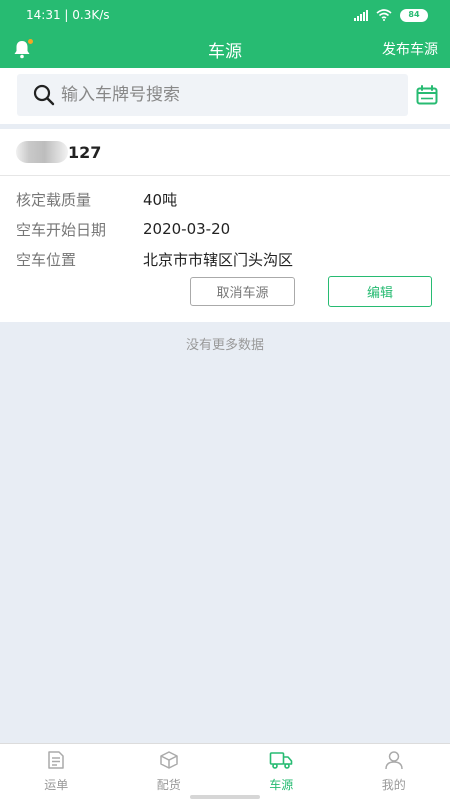  What do you see at coordinates (281, 785) in the screenshot?
I see `tab-label: 车源` at bounding box center [281, 785].